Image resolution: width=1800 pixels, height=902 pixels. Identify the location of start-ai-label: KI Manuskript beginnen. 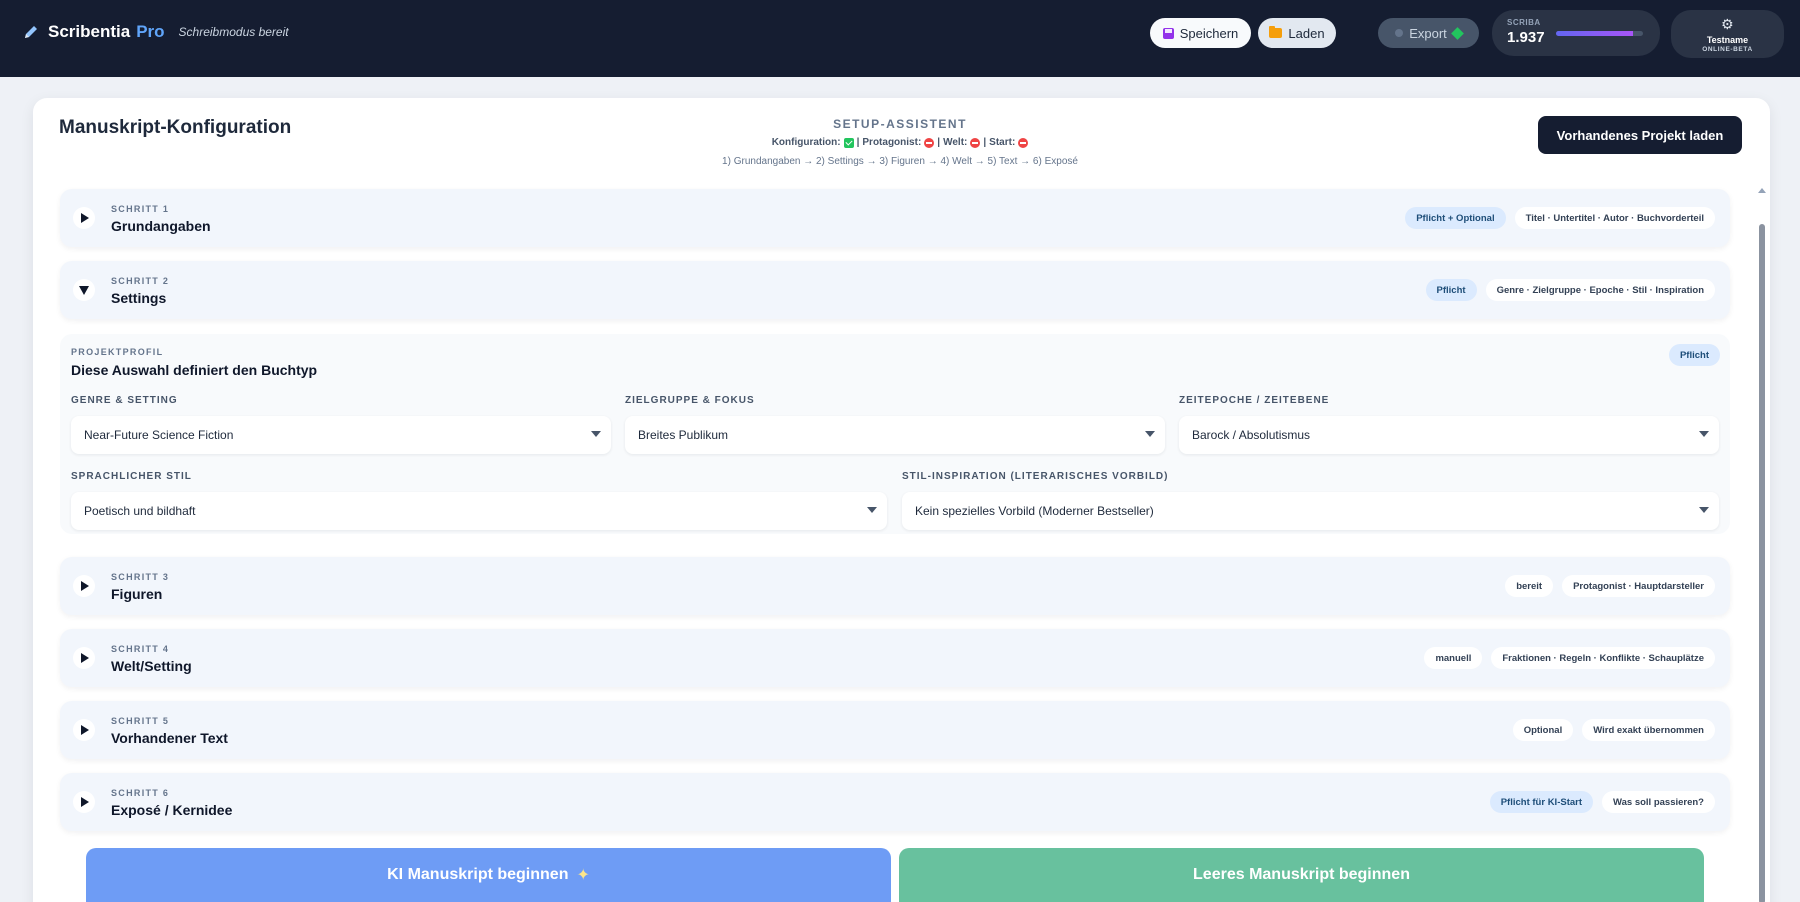
(478, 874).